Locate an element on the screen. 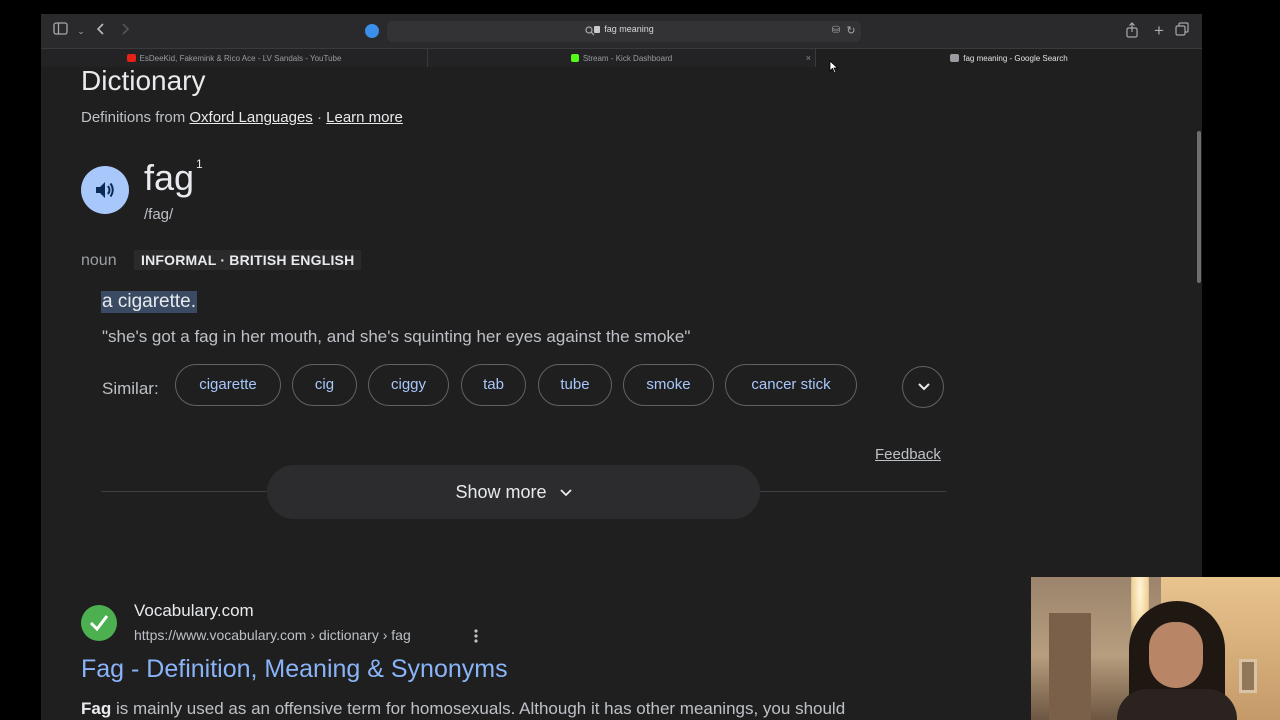 Image resolution: width=1280 pixels, height=720 pixels. extension-icon is located at coordinates (372, 31).